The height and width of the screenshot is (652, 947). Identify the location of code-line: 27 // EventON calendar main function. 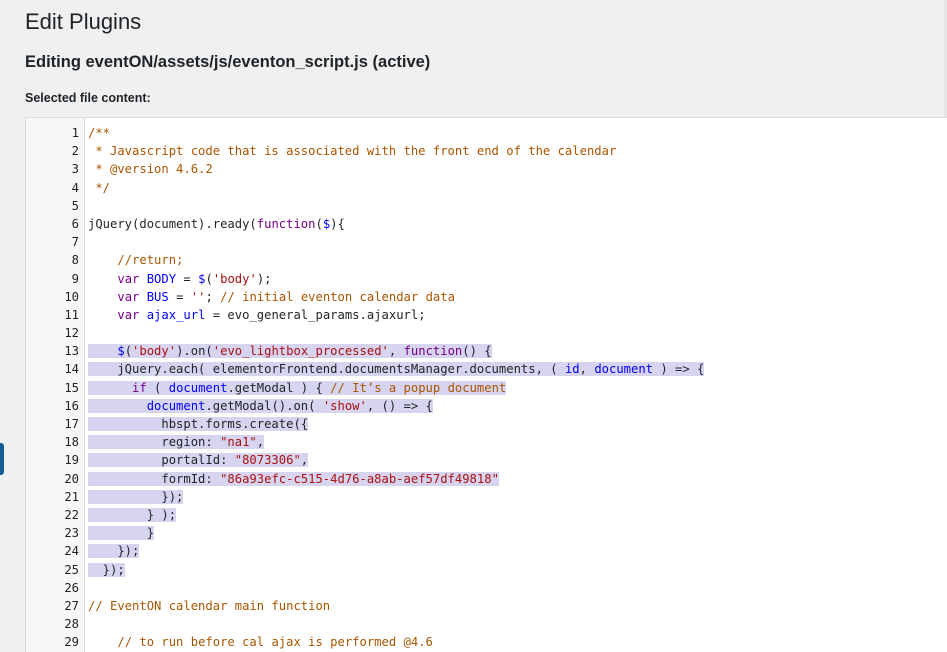
(486, 606).